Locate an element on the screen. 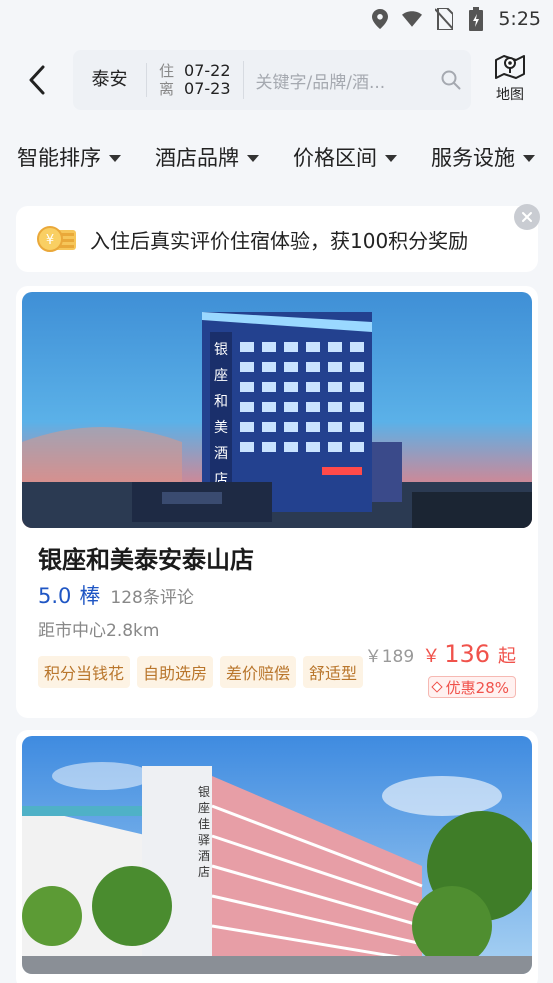 The height and width of the screenshot is (983, 553). checkout-label: 离 is located at coordinates (167, 89).